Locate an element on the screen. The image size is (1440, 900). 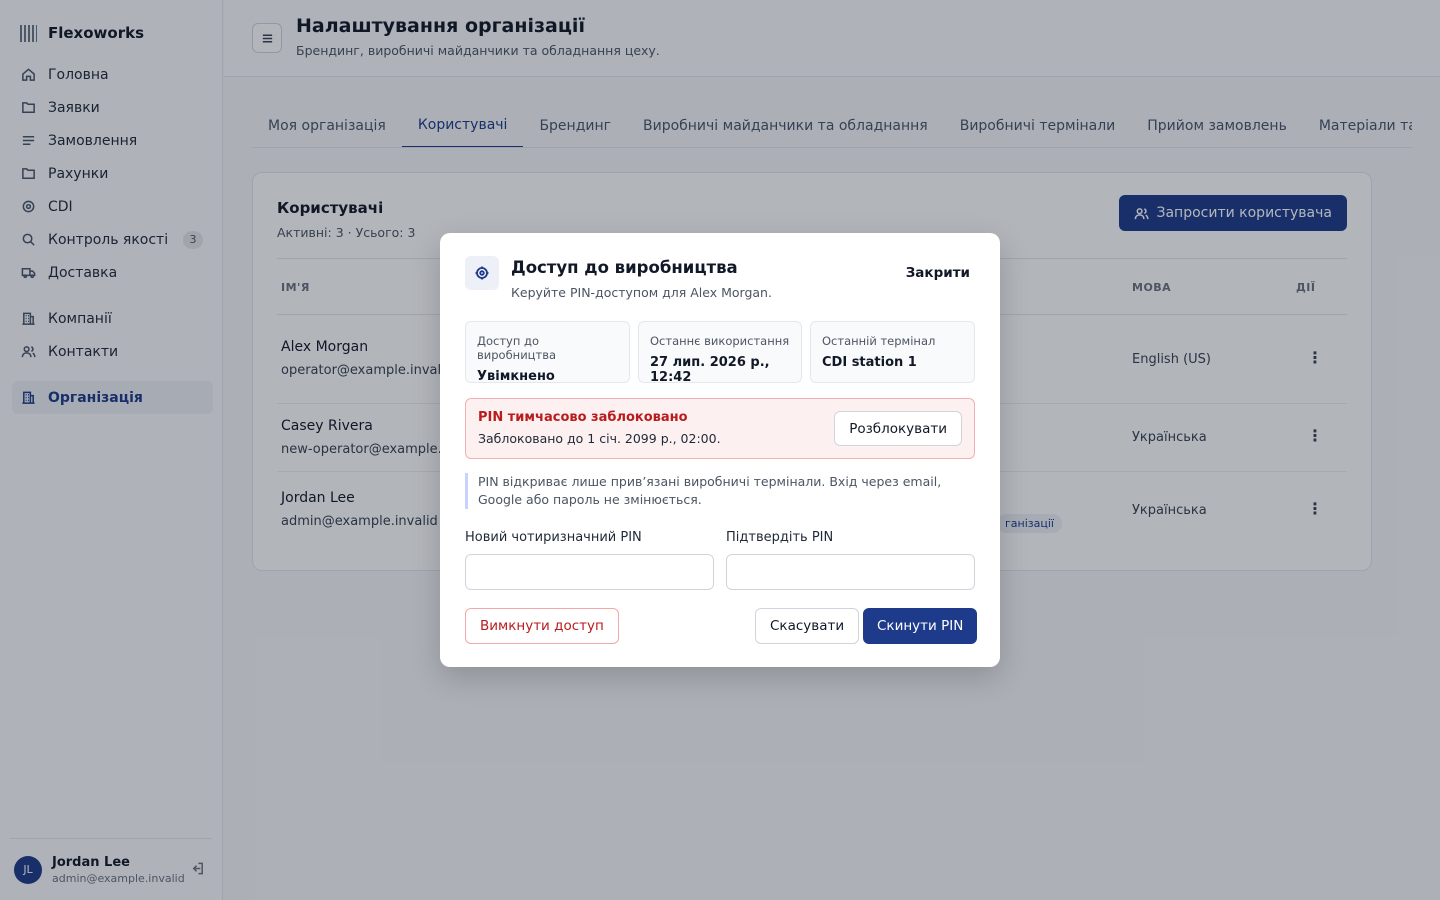
stat-value: 27 лип. 2026 р., 12:42 is located at coordinates (710, 370).